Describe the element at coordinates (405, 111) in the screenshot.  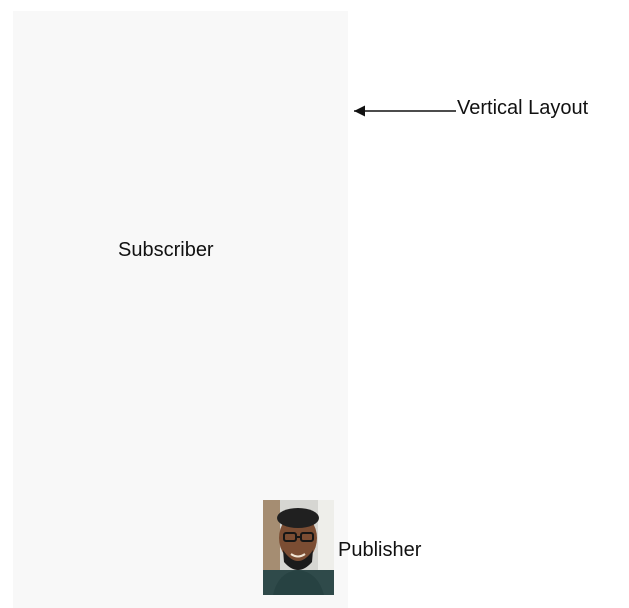
I see `callout-arrow-icon` at that location.